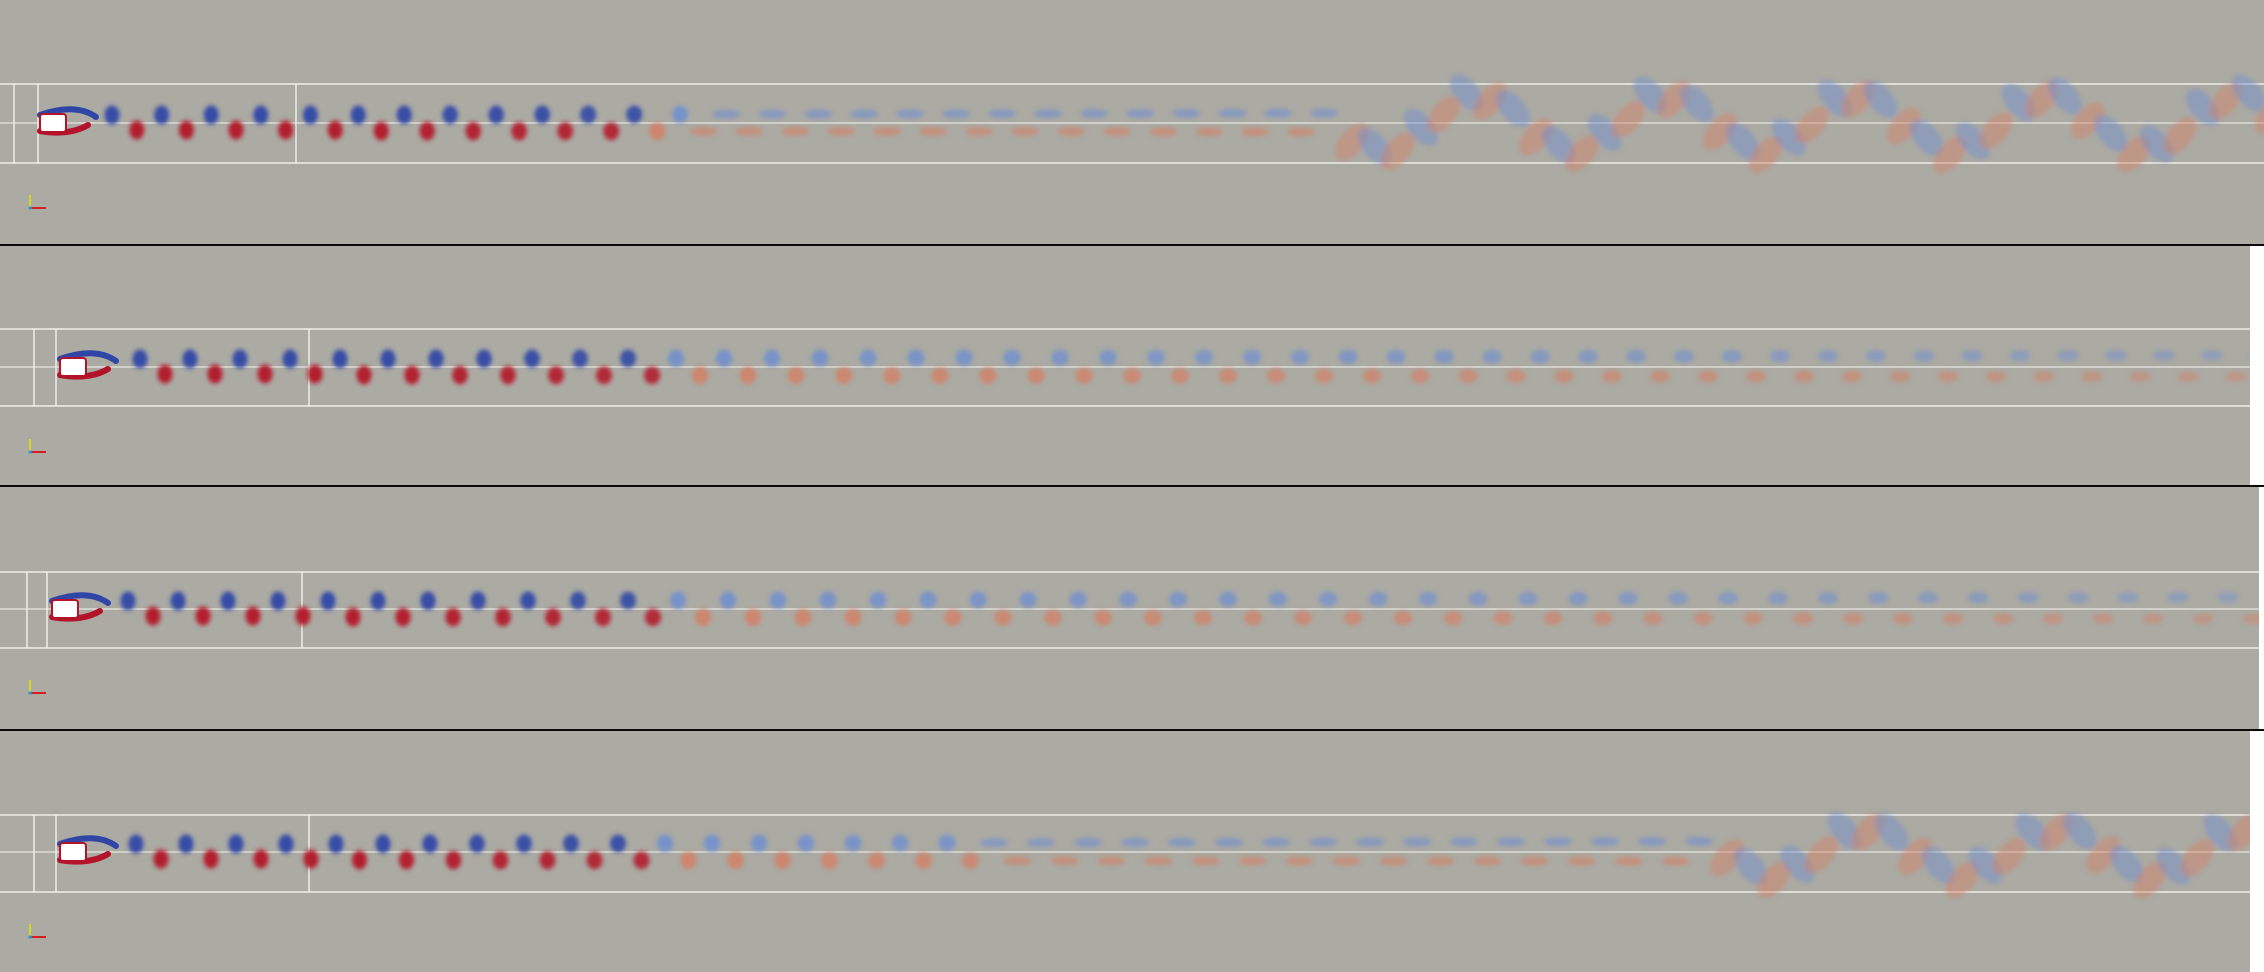 This screenshot has height=972, width=2264. What do you see at coordinates (88, 365) in the screenshot?
I see `cylinder-body` at bounding box center [88, 365].